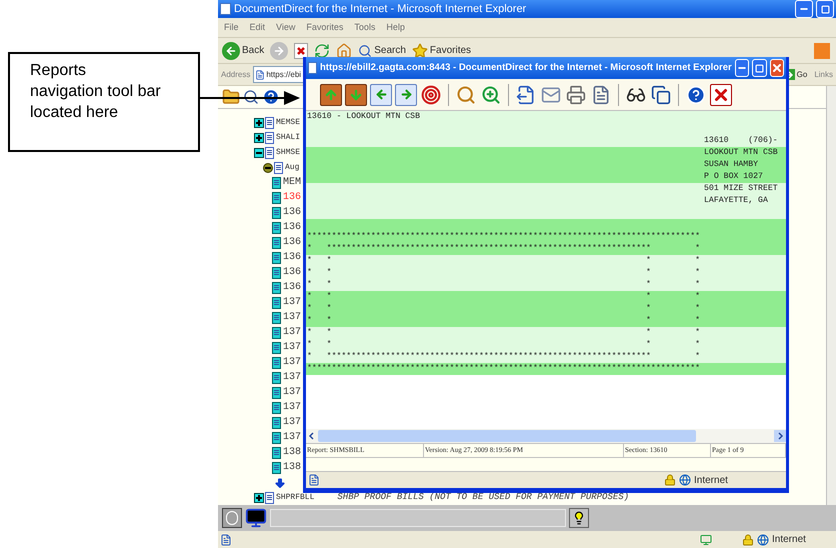  I want to click on lightbulb-icon, so click(579, 517).